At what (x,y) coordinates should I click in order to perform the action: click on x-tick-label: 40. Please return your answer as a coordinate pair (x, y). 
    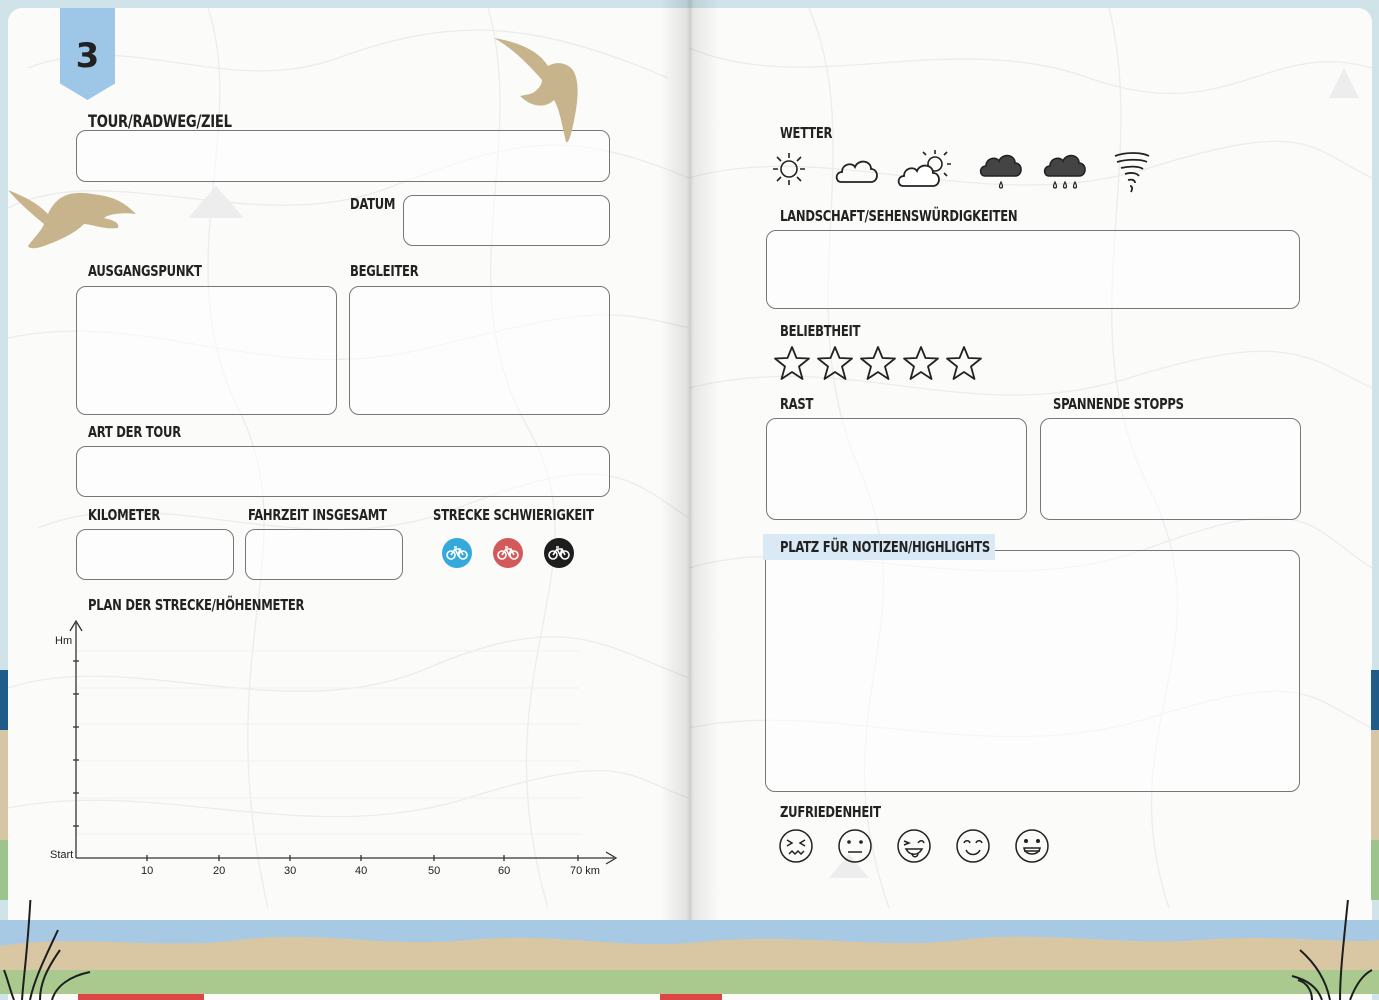
    Looking at the image, I should click on (361, 871).